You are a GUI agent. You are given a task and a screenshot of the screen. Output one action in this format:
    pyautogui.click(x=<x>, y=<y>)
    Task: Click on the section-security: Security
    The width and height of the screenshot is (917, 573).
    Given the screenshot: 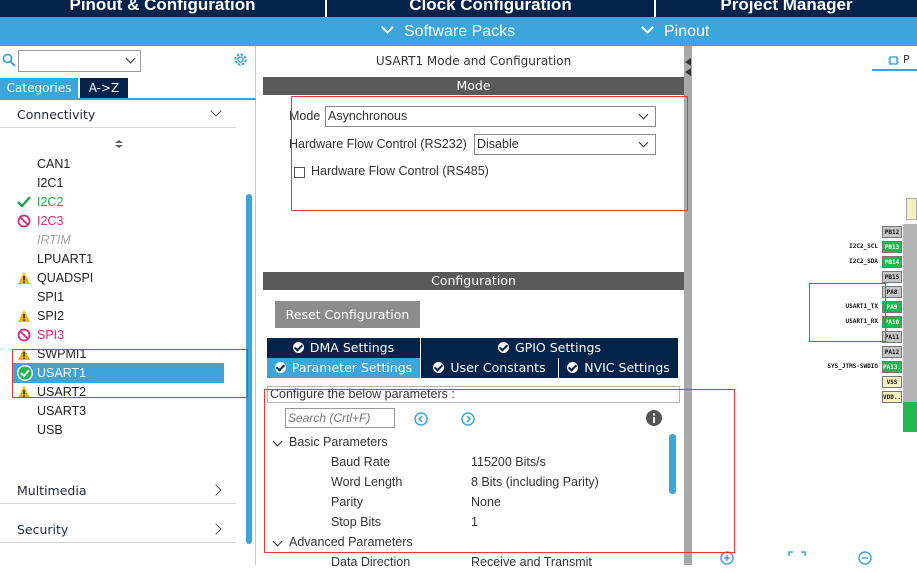 What is the action you would take?
    pyautogui.click(x=118, y=530)
    